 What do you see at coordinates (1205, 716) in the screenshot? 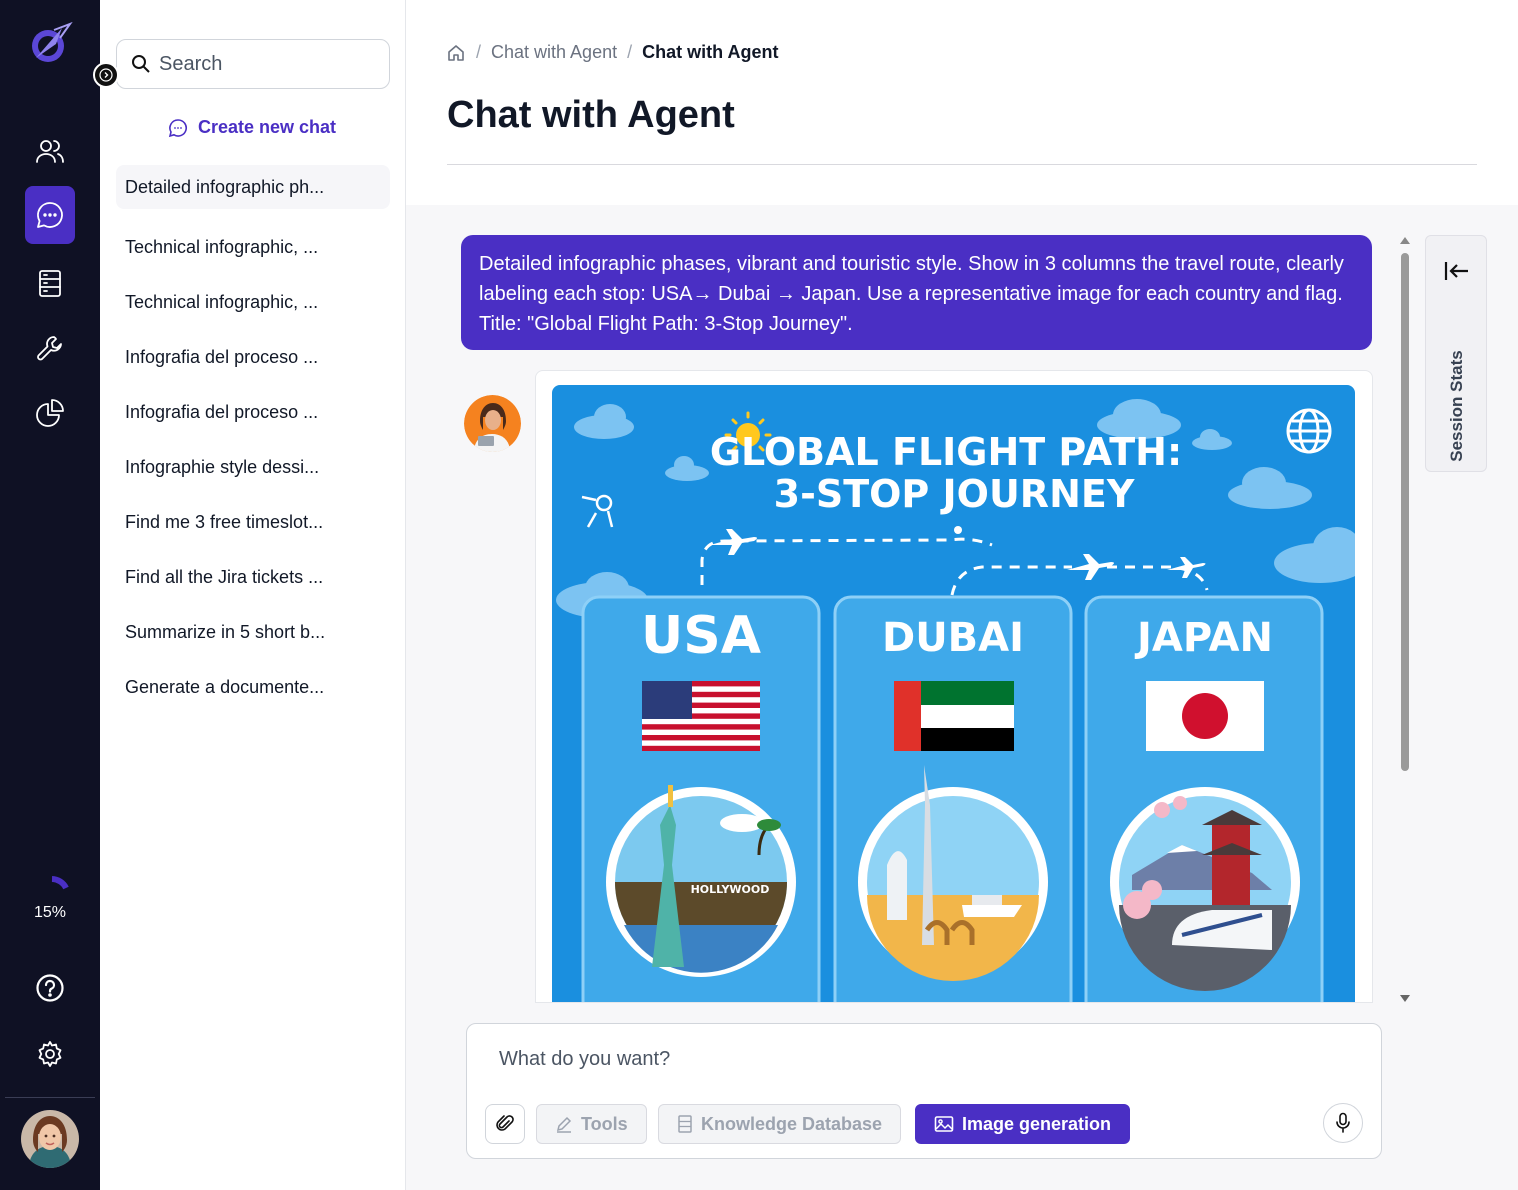
I see `japan-flag-icon` at bounding box center [1205, 716].